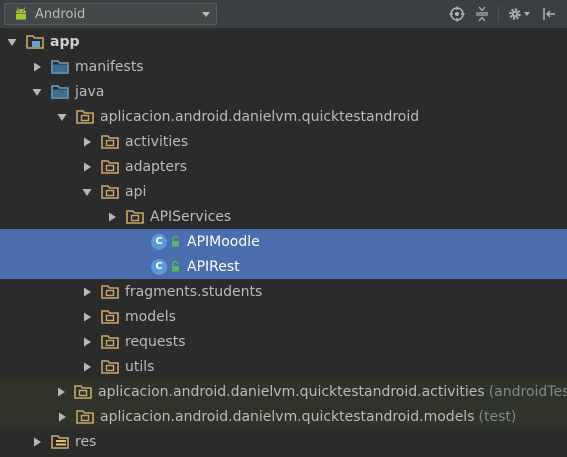 This screenshot has width=567, height=457. What do you see at coordinates (157, 141) in the screenshot?
I see `tree-row-label: activities` at bounding box center [157, 141].